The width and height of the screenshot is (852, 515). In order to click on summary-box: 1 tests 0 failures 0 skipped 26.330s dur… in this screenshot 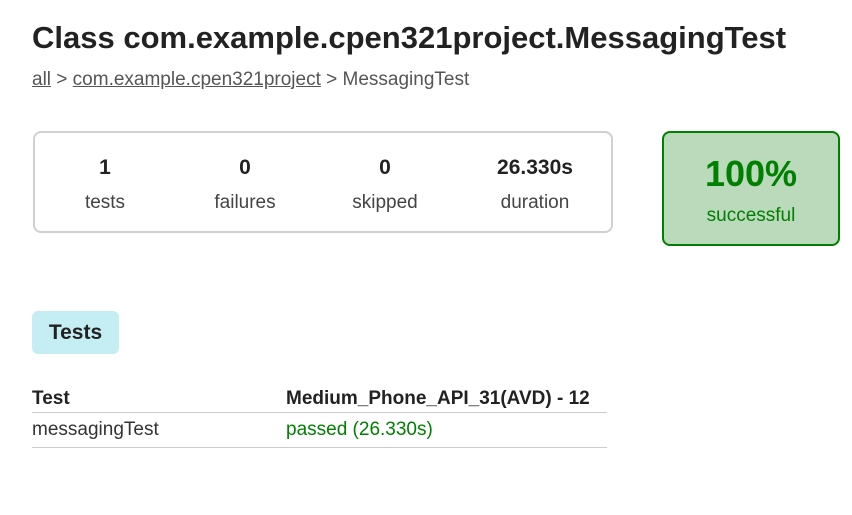, I will do `click(323, 182)`.